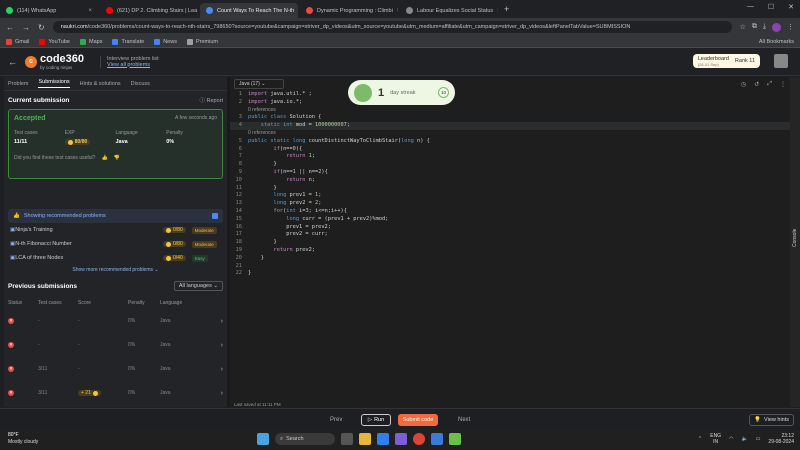  Describe the element at coordinates (128, 41) in the screenshot. I see `bookmark-translate: Translate` at that location.